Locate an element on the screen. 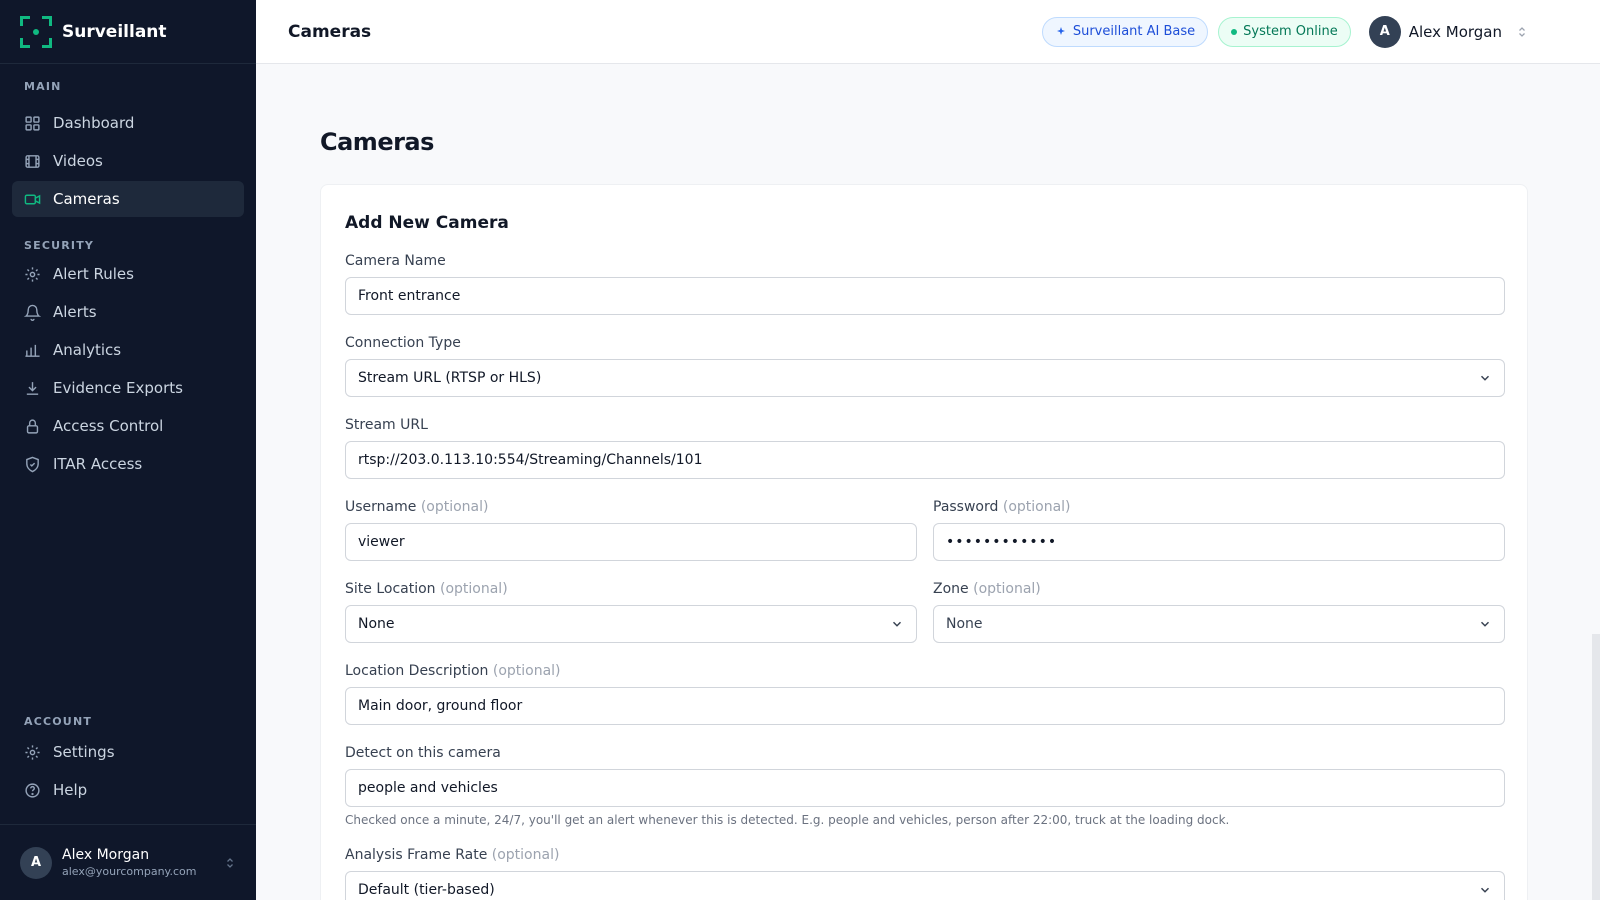 Image resolution: width=1600 pixels, height=900 pixels. username-value: viewer is located at coordinates (381, 542).